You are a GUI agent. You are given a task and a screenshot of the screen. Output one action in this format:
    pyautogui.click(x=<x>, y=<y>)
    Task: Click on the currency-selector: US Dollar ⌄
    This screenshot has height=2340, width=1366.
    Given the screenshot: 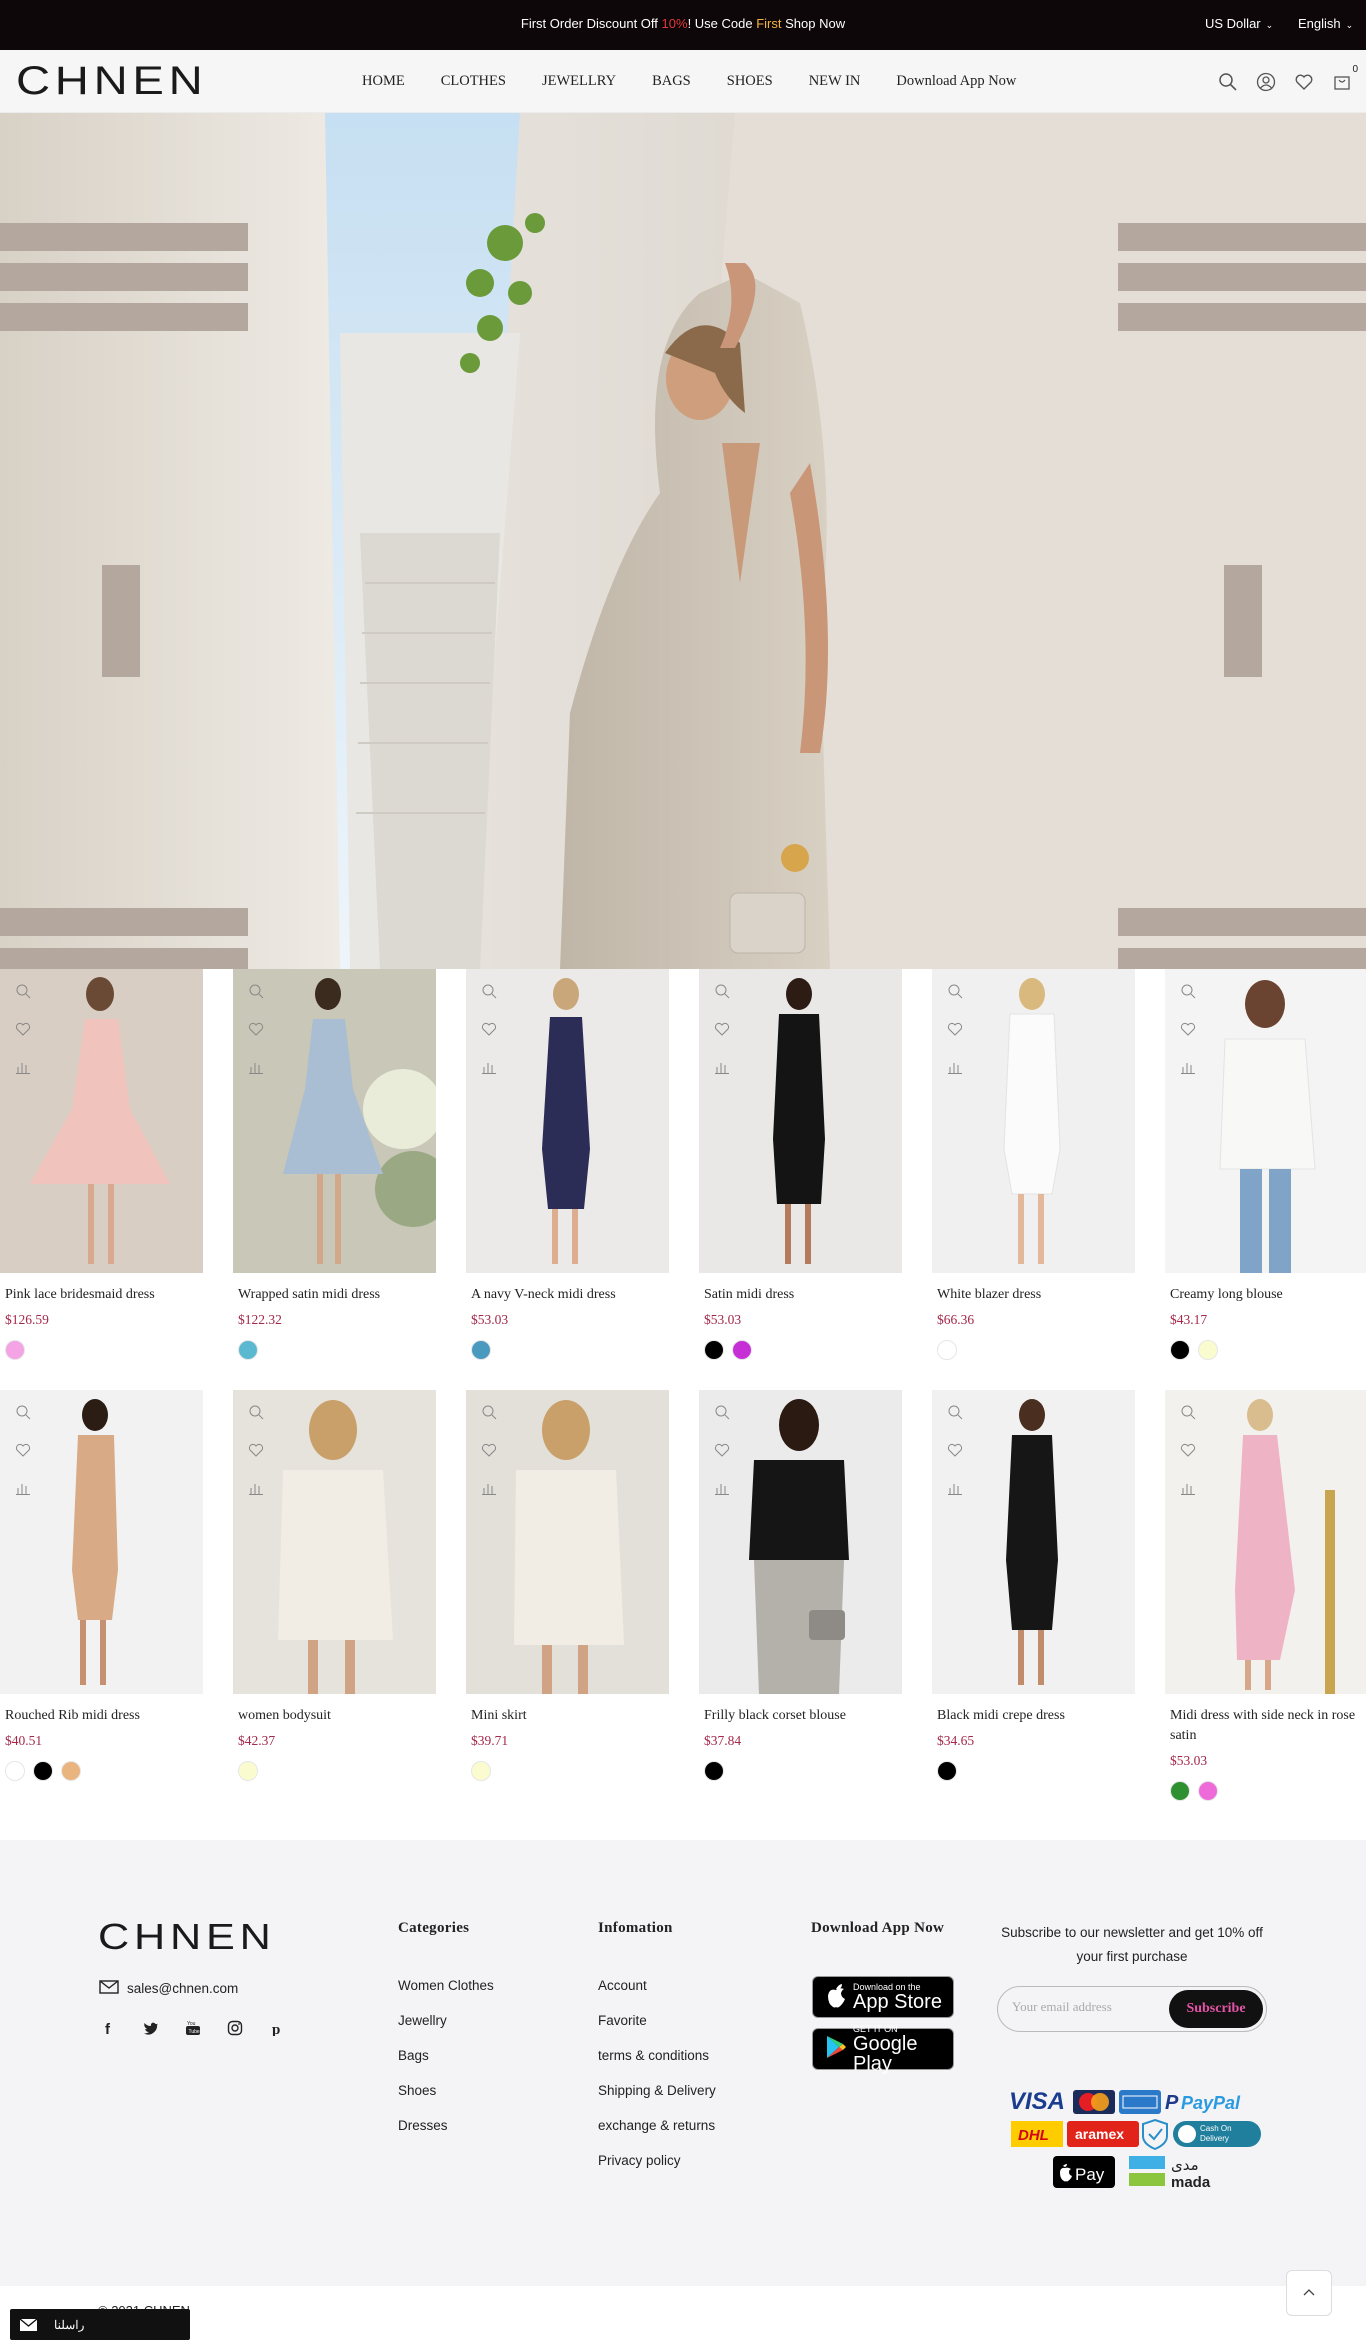 What is the action you would take?
    pyautogui.click(x=1239, y=25)
    